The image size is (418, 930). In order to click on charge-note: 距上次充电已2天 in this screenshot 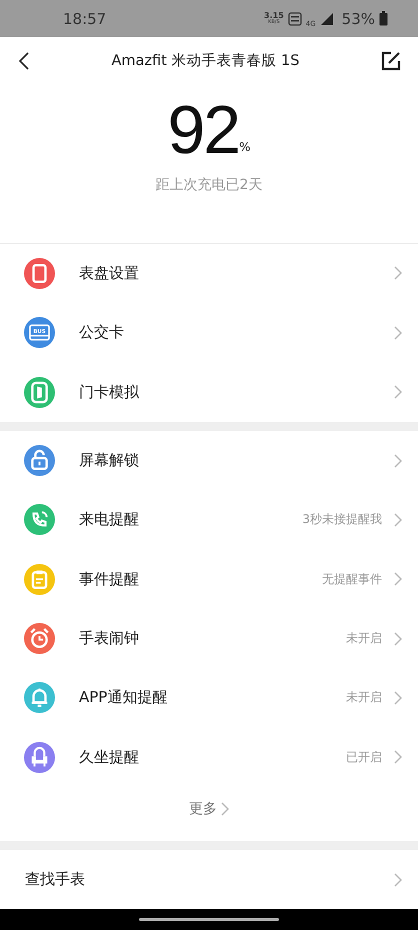, I will do `click(209, 185)`.